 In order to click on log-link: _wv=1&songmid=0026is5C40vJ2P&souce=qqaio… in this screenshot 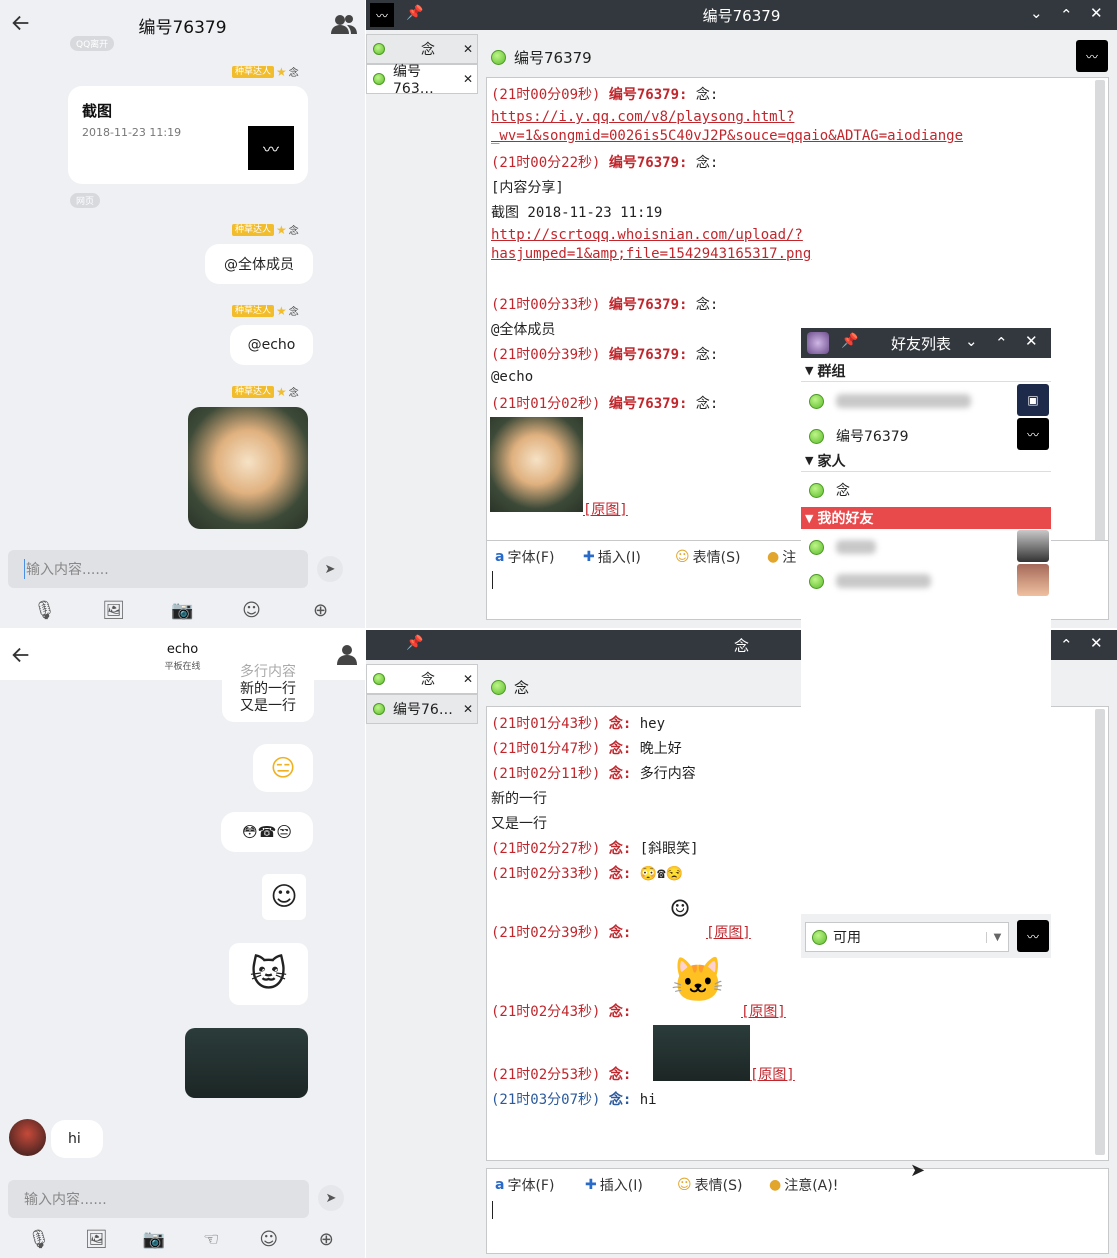, I will do `click(727, 136)`.